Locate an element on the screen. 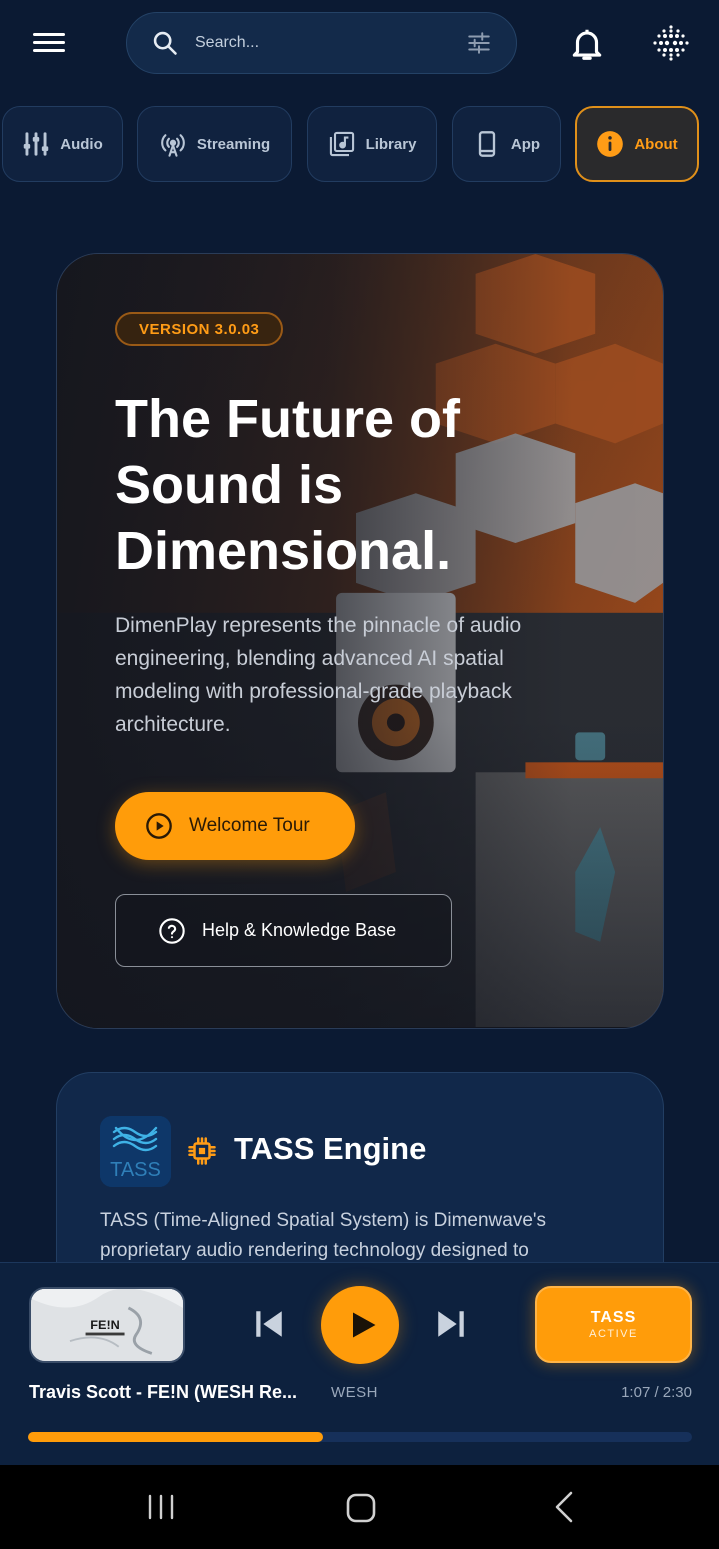 The width and height of the screenshot is (719, 1549). tass-toggle-label: TASS is located at coordinates (613, 1317).